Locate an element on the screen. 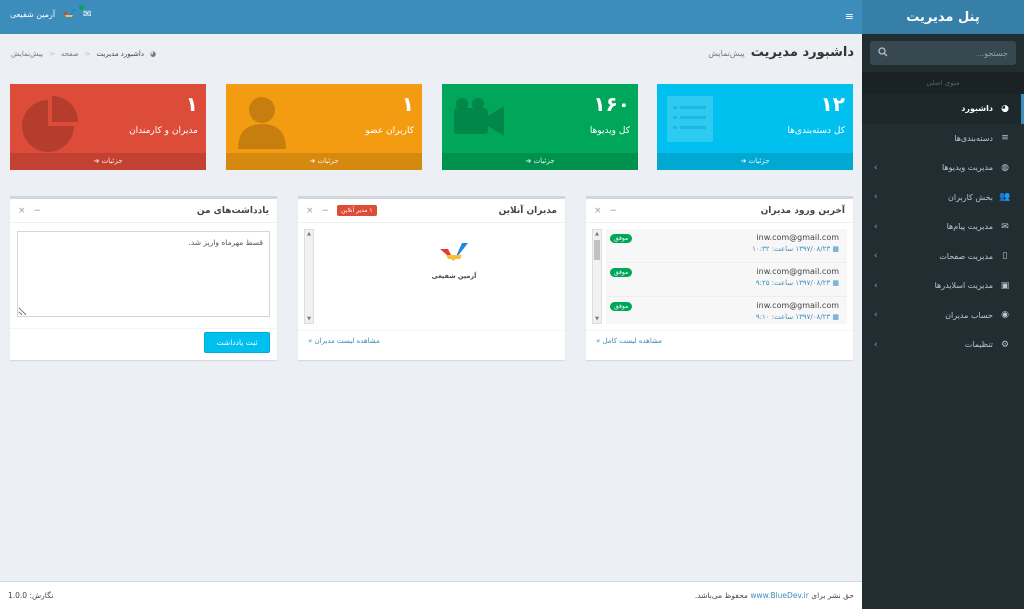 Image resolution: width=1024 pixels, height=609 pixels. video-icon: ◍ is located at coordinates (1005, 167).